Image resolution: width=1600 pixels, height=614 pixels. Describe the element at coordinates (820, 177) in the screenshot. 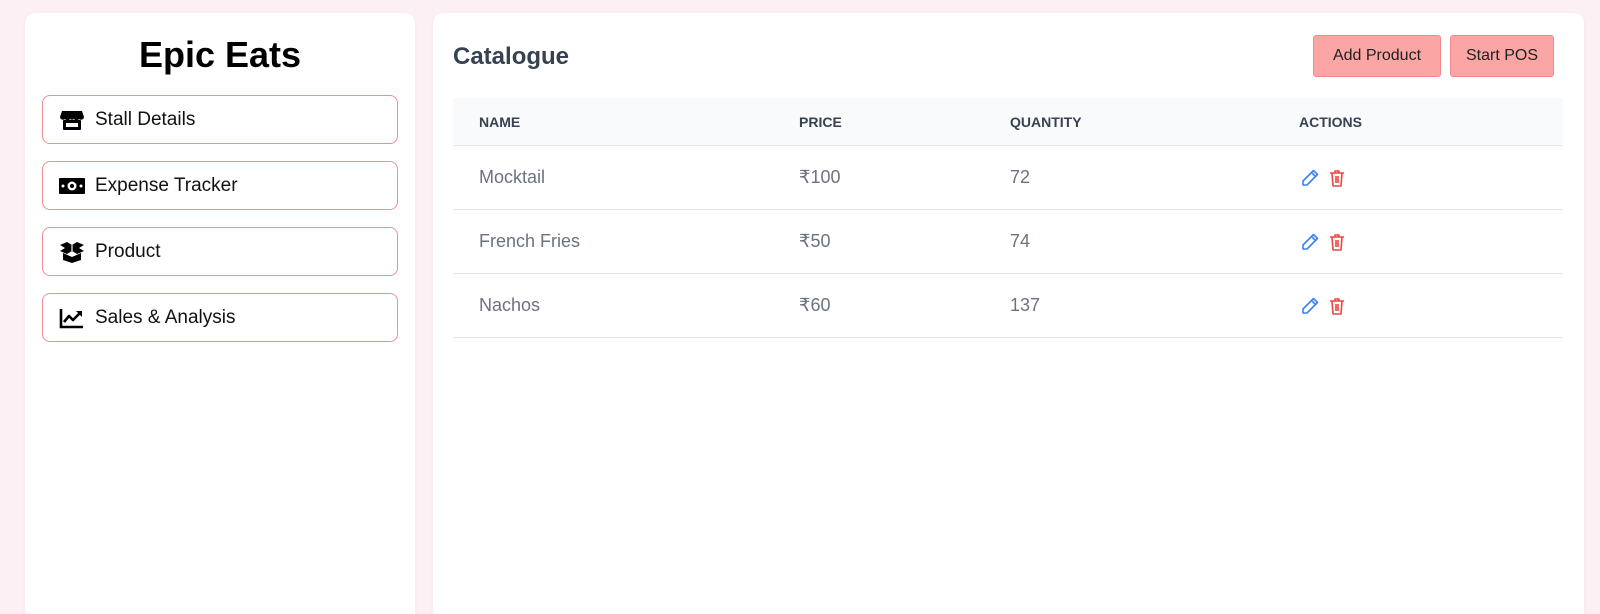

I see `product-price: ₹100` at that location.